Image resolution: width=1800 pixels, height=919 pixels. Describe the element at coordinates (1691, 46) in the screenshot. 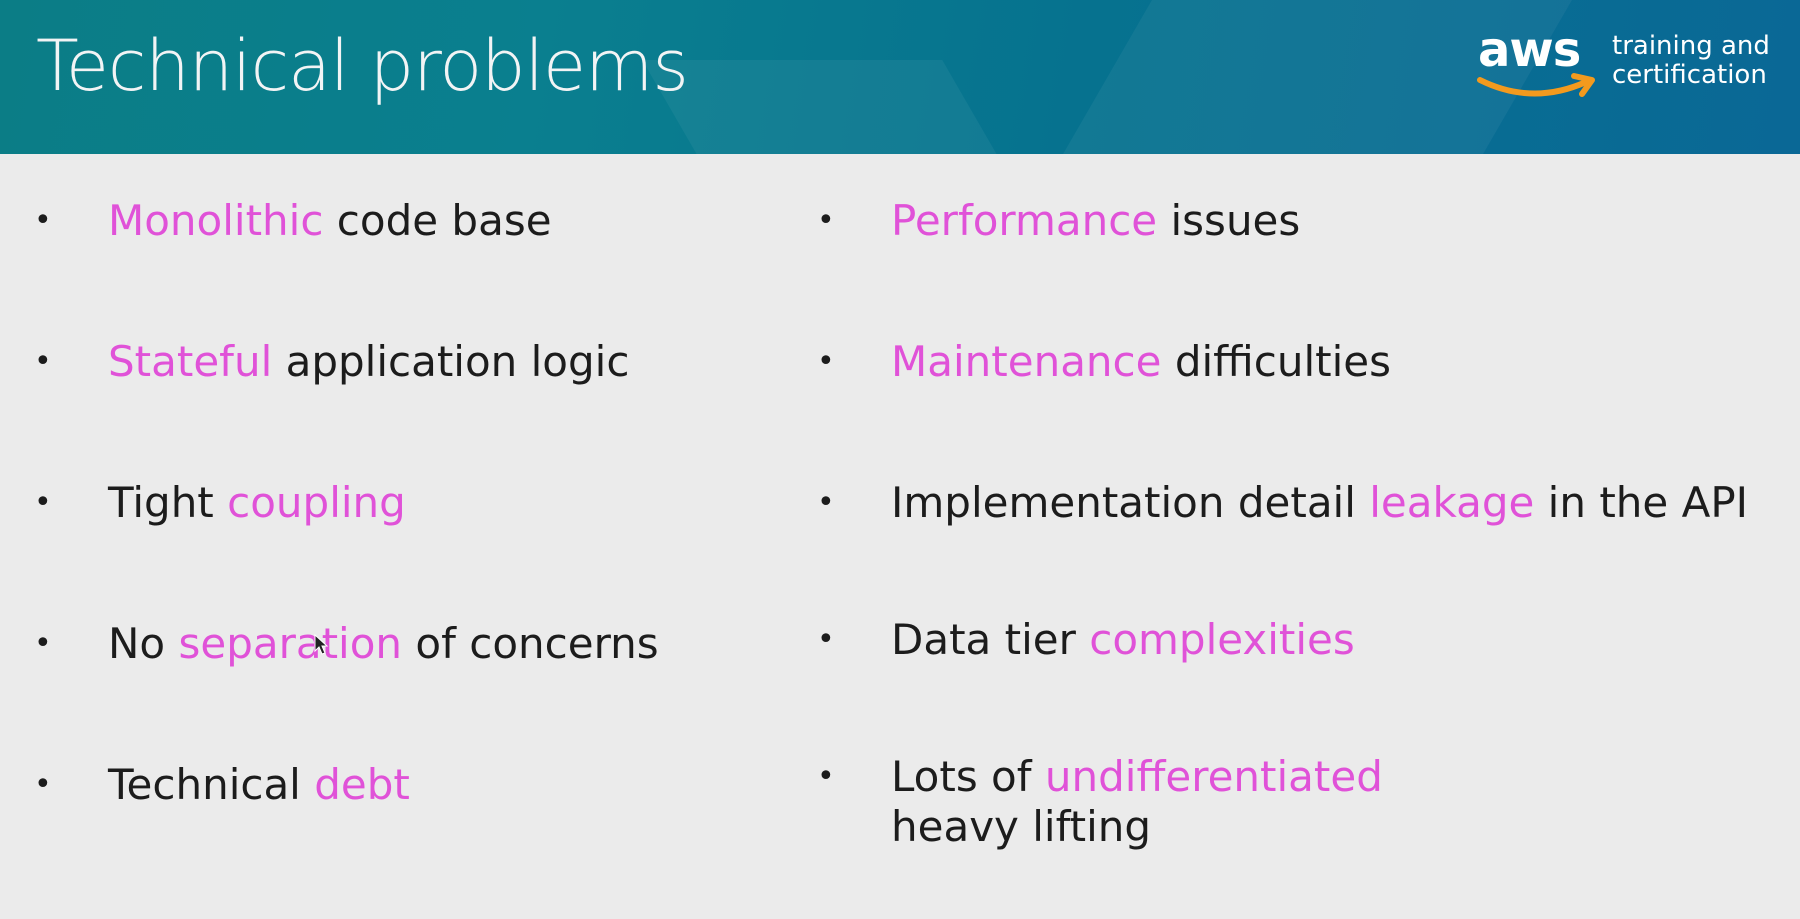

I see `logo-tagline-line1: training and` at that location.